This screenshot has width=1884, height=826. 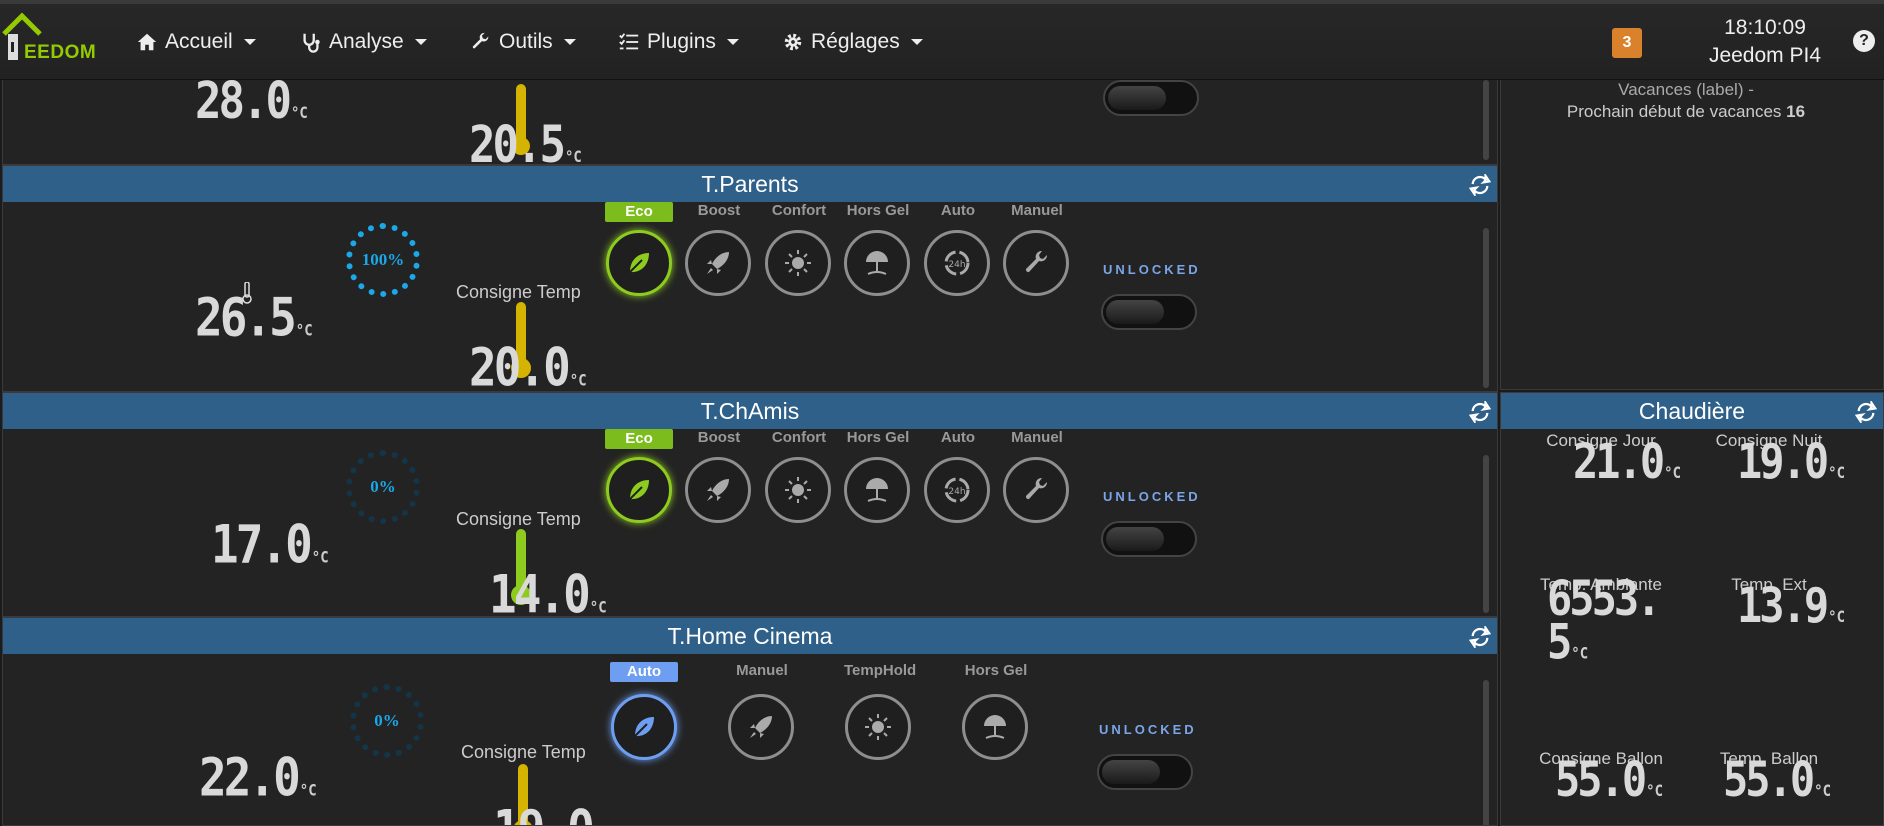 I want to click on value: 55.0, so click(x=1769, y=779).